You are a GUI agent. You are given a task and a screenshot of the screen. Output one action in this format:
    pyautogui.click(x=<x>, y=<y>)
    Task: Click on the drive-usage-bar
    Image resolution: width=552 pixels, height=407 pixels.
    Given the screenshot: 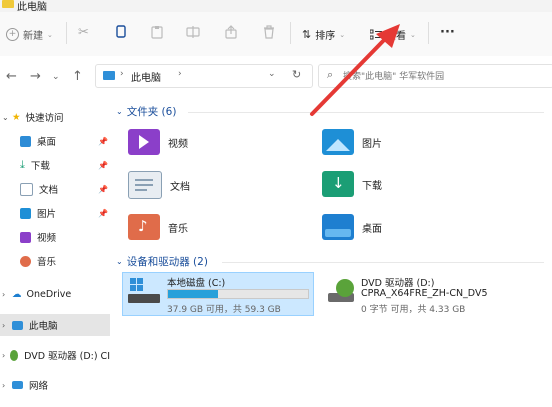 What is the action you would take?
    pyautogui.click(x=238, y=294)
    